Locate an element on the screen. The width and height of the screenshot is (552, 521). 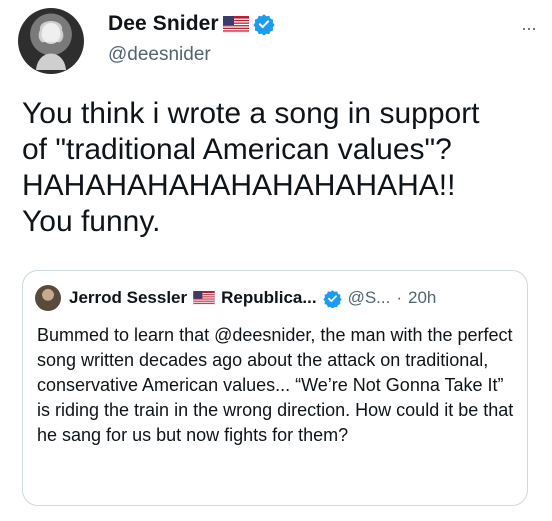
quoted-tweet-timestamp: 20h is located at coordinates (422, 298).